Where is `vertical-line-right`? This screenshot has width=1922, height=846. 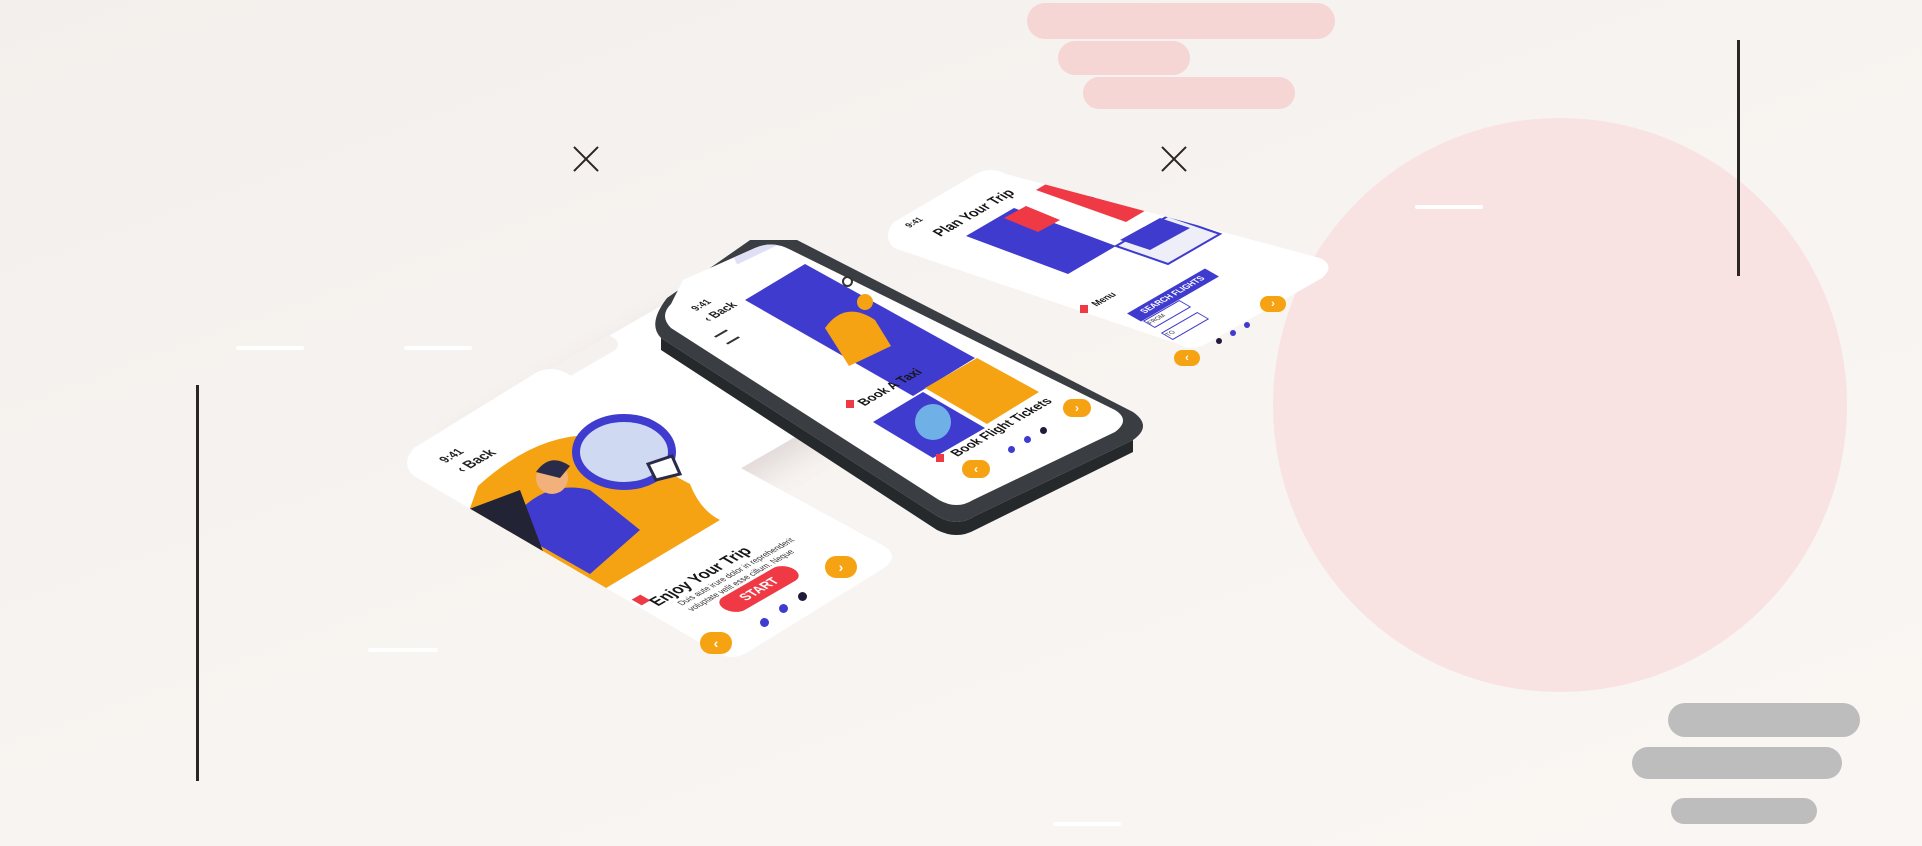 vertical-line-right is located at coordinates (1738, 158).